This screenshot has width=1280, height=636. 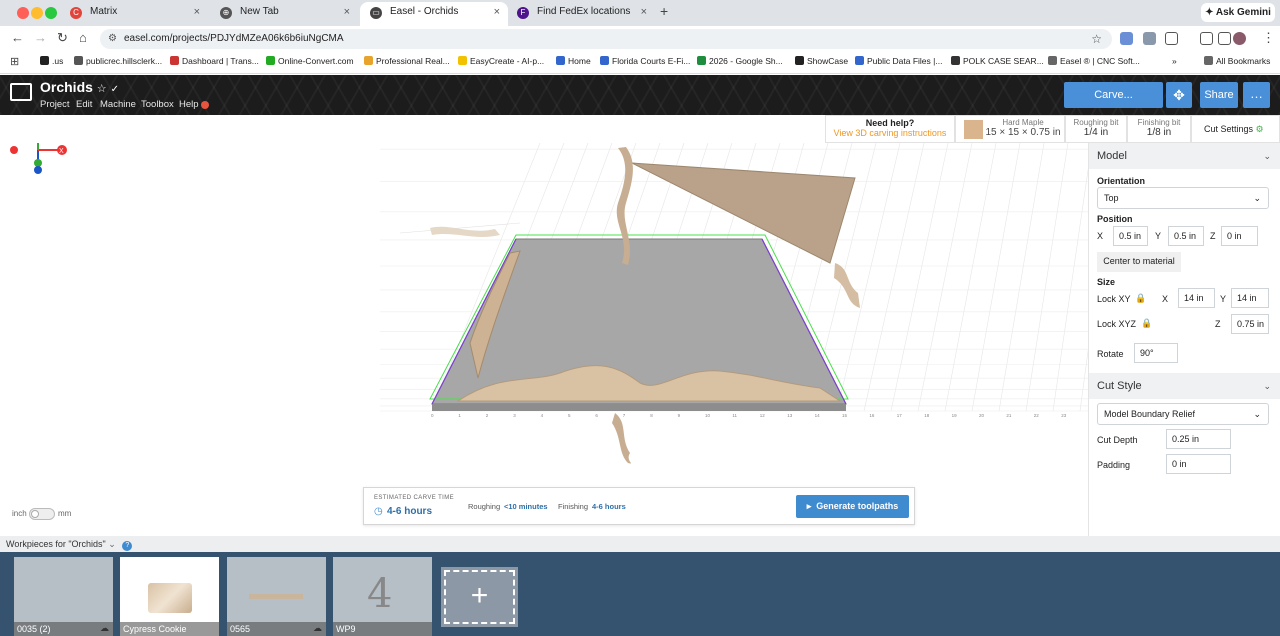 What do you see at coordinates (1174, 61) in the screenshot?
I see `bookmarks-overflow-button: »` at bounding box center [1174, 61].